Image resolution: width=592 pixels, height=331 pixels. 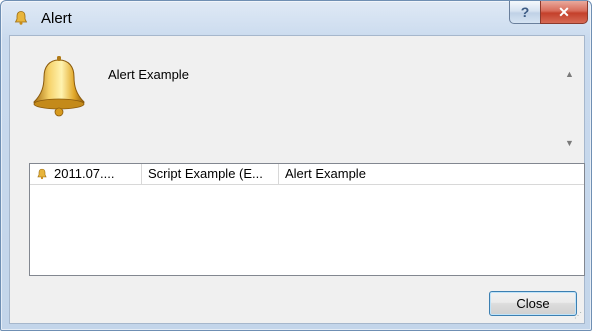 What do you see at coordinates (533, 303) in the screenshot?
I see `close-button: Close` at bounding box center [533, 303].